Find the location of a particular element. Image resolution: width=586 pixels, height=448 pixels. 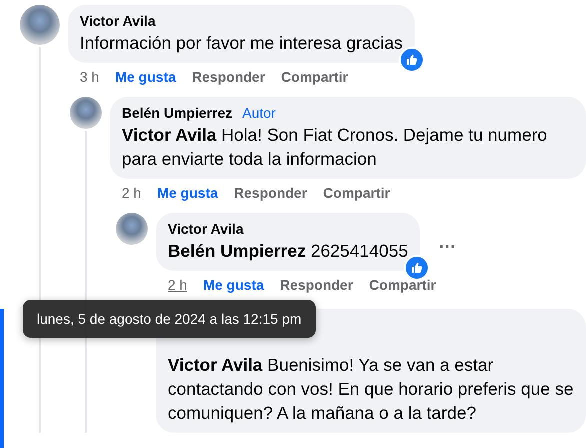

comment-text: Belén Umpierrez 2625414055 is located at coordinates (288, 251).